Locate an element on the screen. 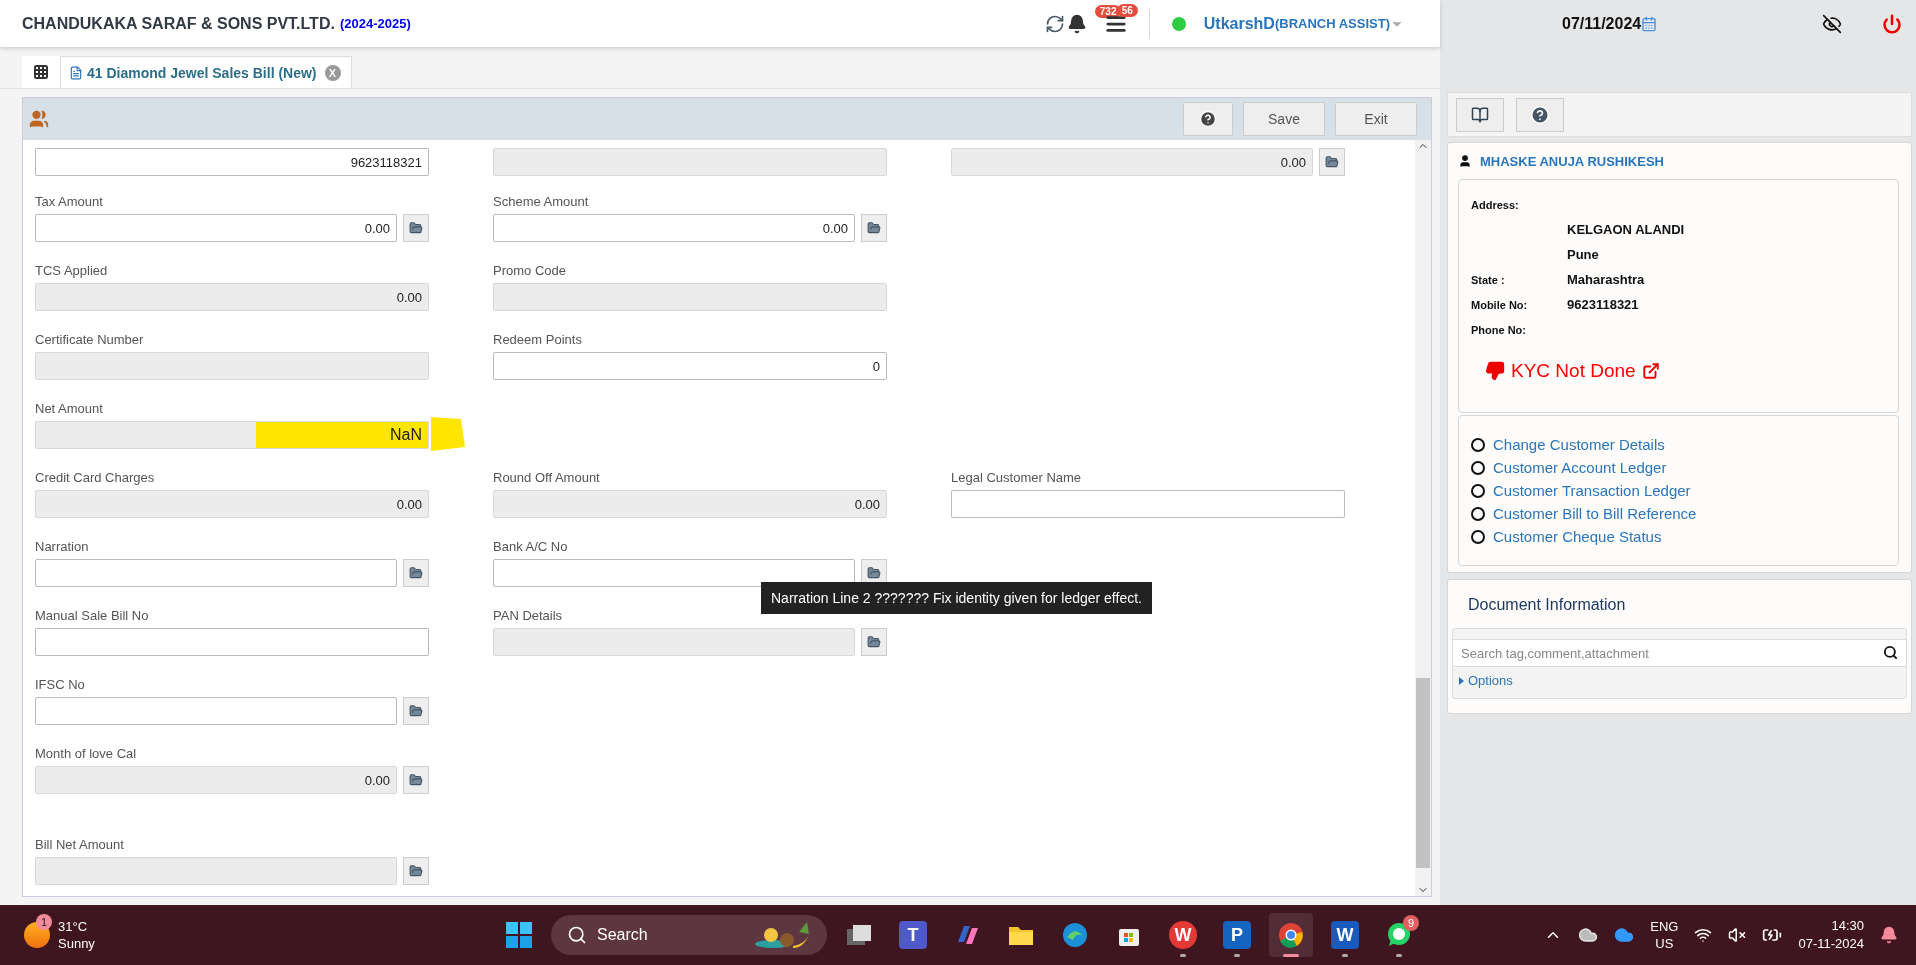 The height and width of the screenshot is (965, 1916). field-label: Net Amount is located at coordinates (69, 408).